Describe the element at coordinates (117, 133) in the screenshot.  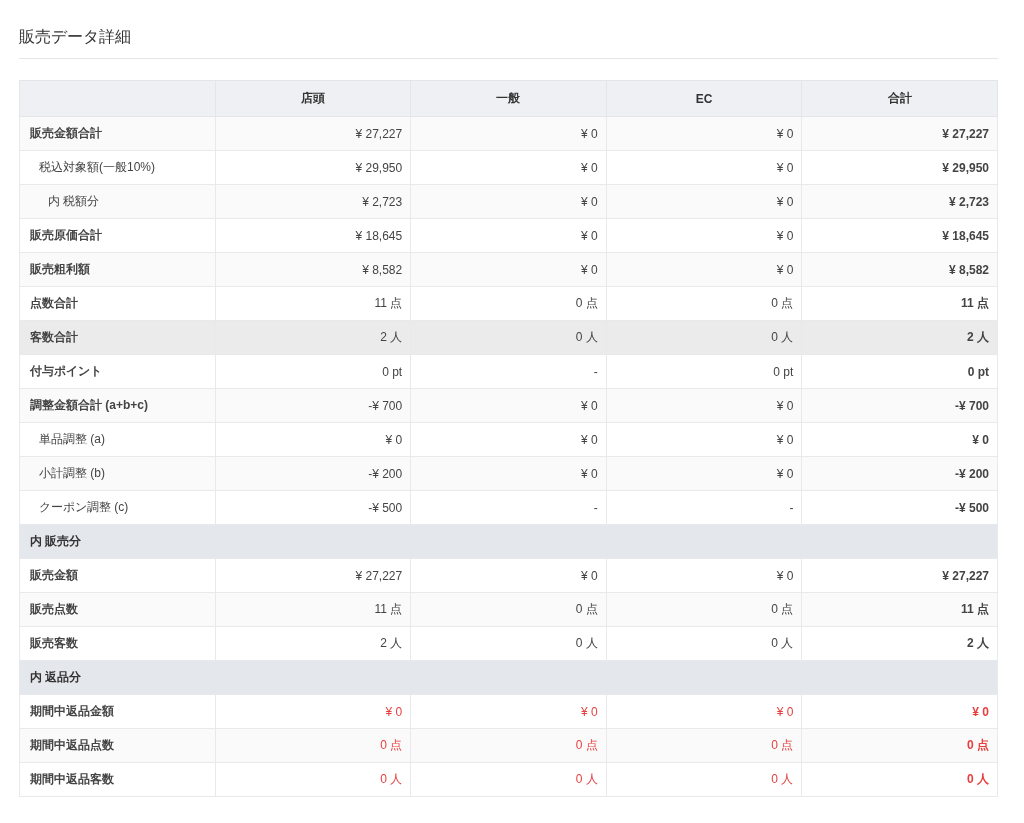
I see `row-label: 販売金額合計` at that location.